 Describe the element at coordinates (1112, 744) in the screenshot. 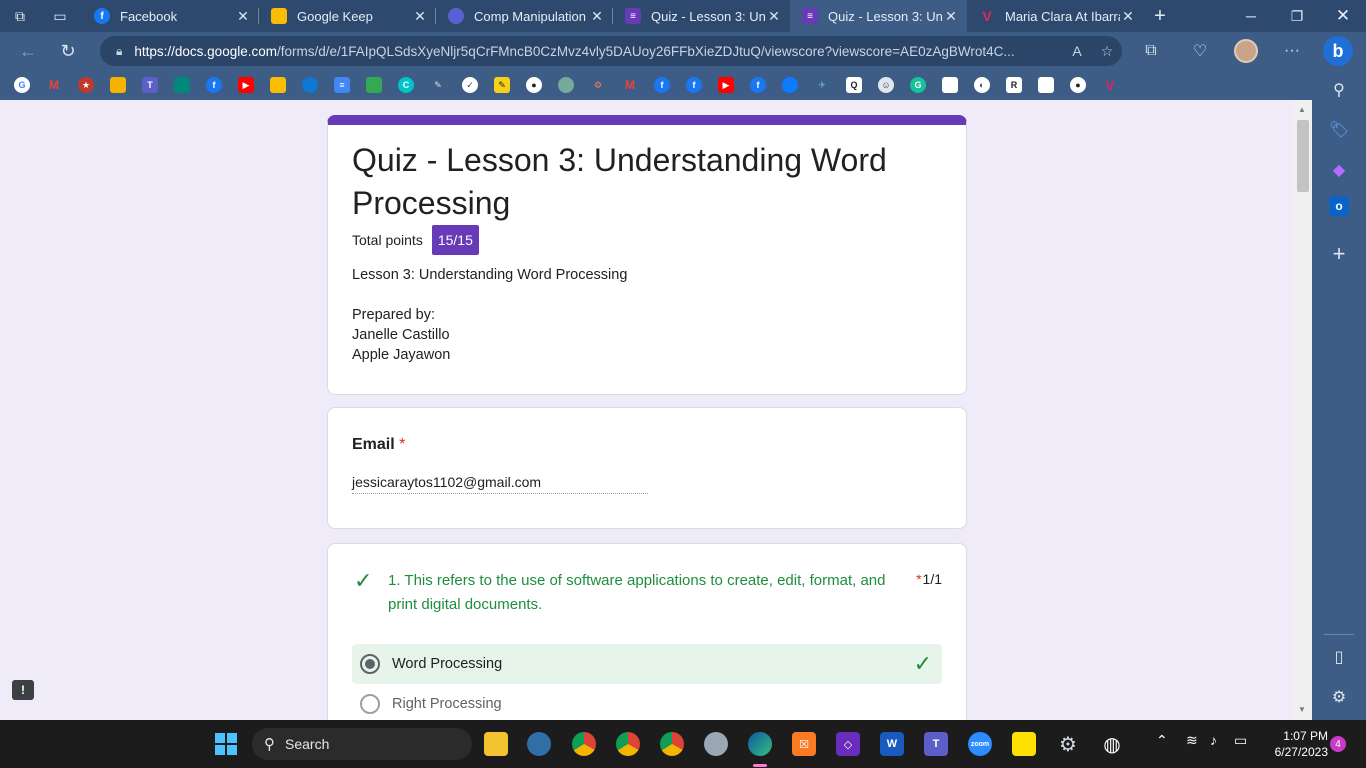

I see `recording-icon: ◍` at that location.